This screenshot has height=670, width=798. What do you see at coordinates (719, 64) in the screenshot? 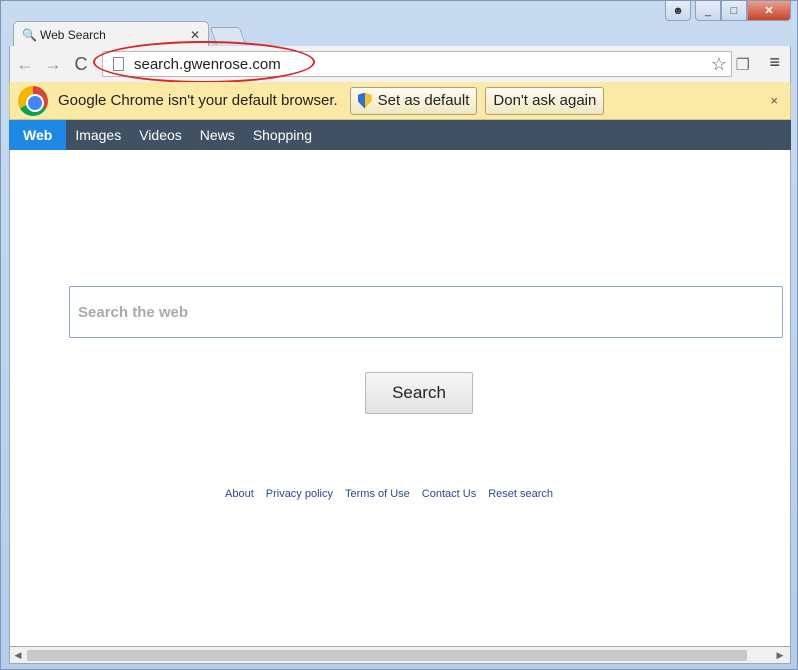
I see `bookmark-star-icon: ☆` at bounding box center [719, 64].